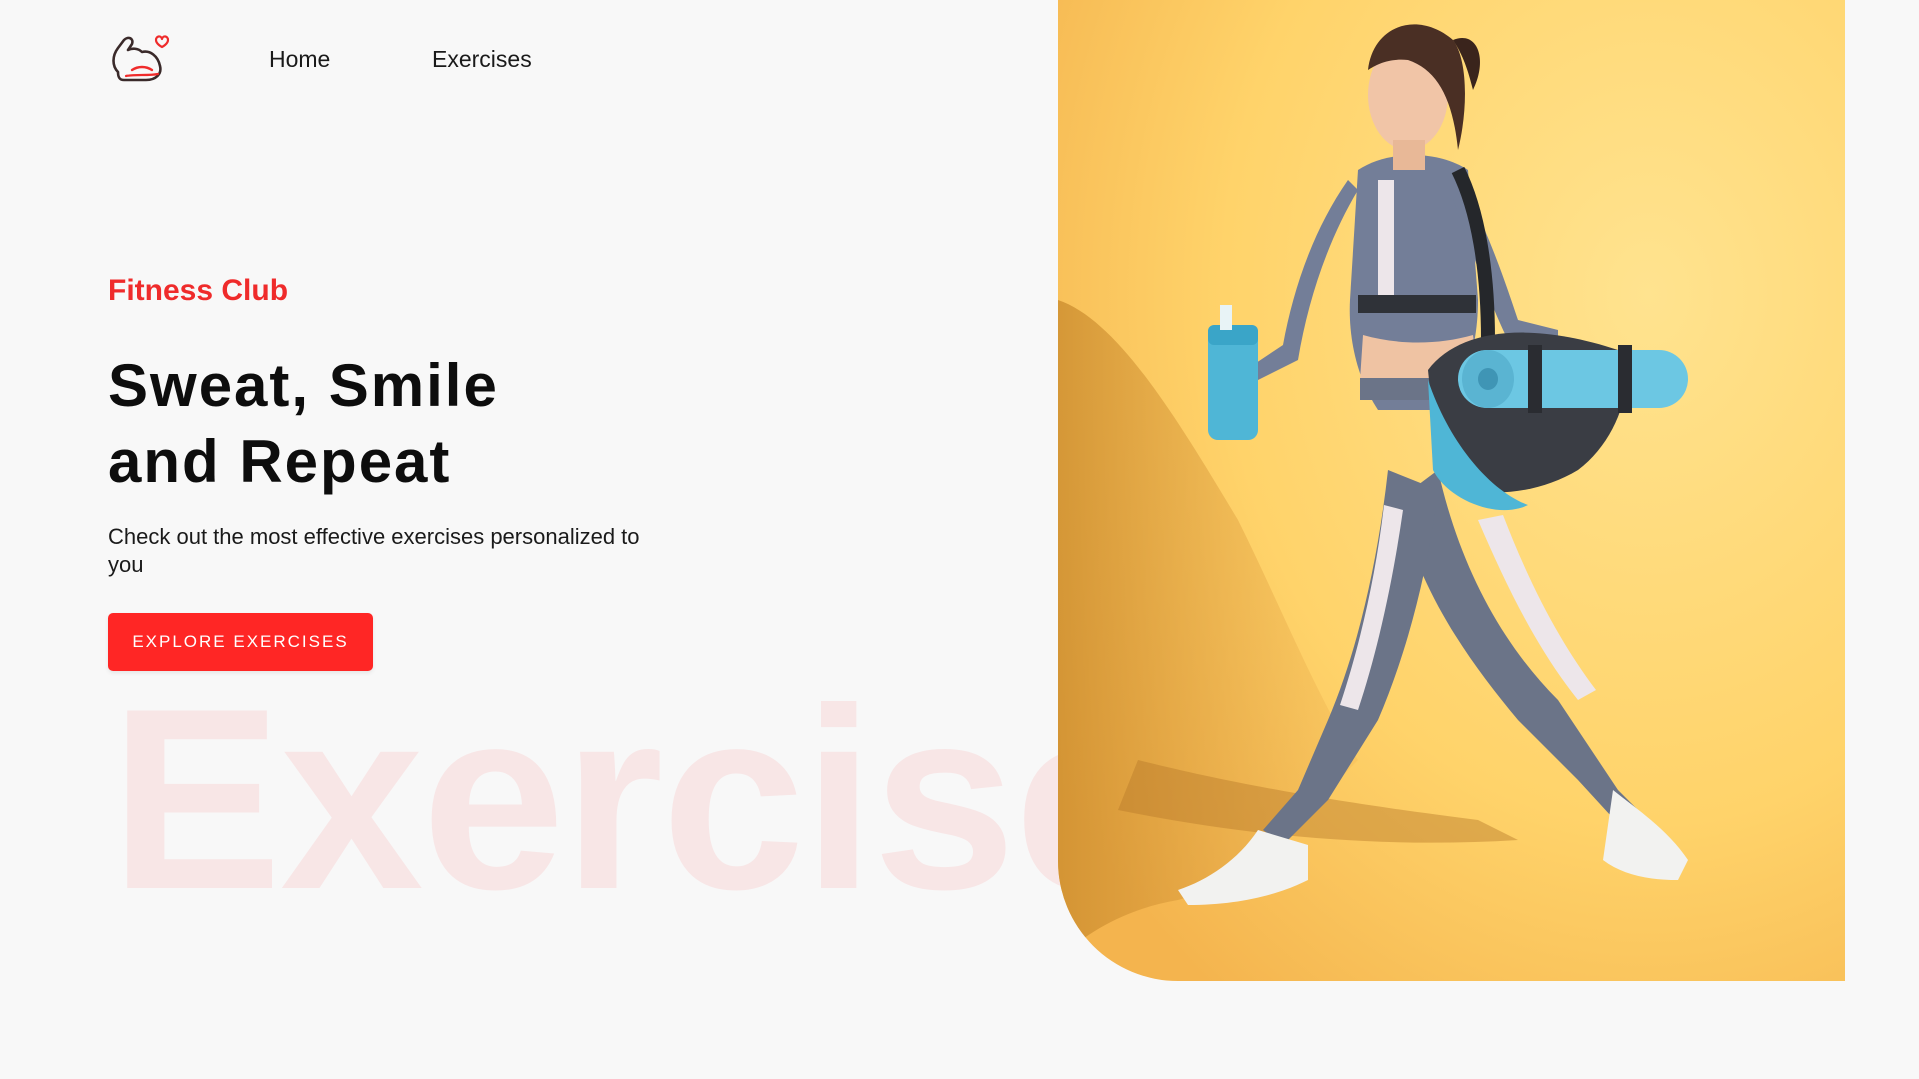  I want to click on watermark-text: Exercise, so click(634, 798).